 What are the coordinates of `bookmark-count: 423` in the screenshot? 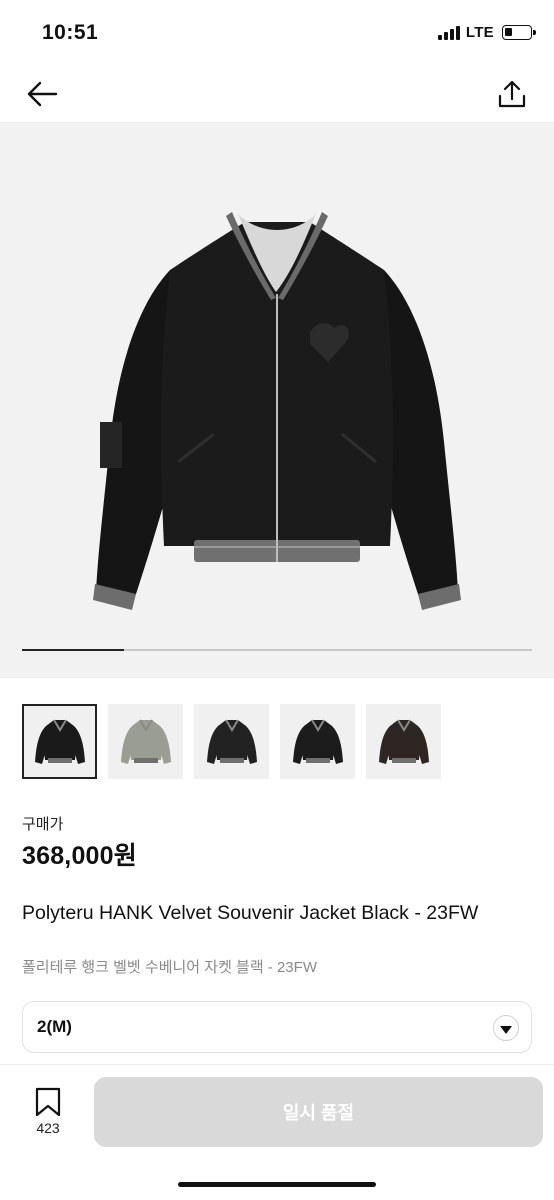 It's located at (48, 1128).